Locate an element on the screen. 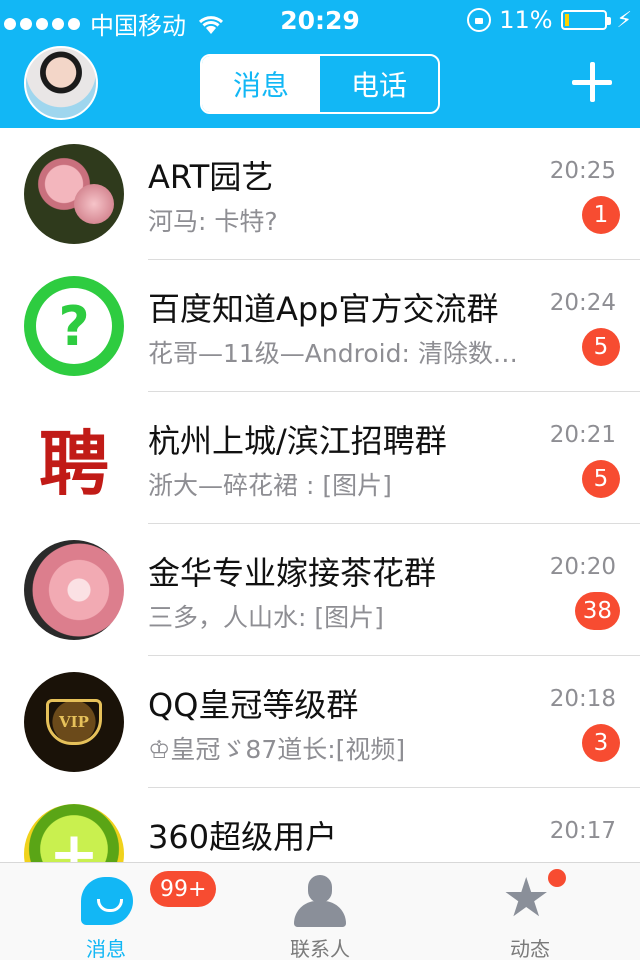 The width and height of the screenshot is (640, 960). conversation-item: + 360超级用户 20:17 is located at coordinates (320, 825).